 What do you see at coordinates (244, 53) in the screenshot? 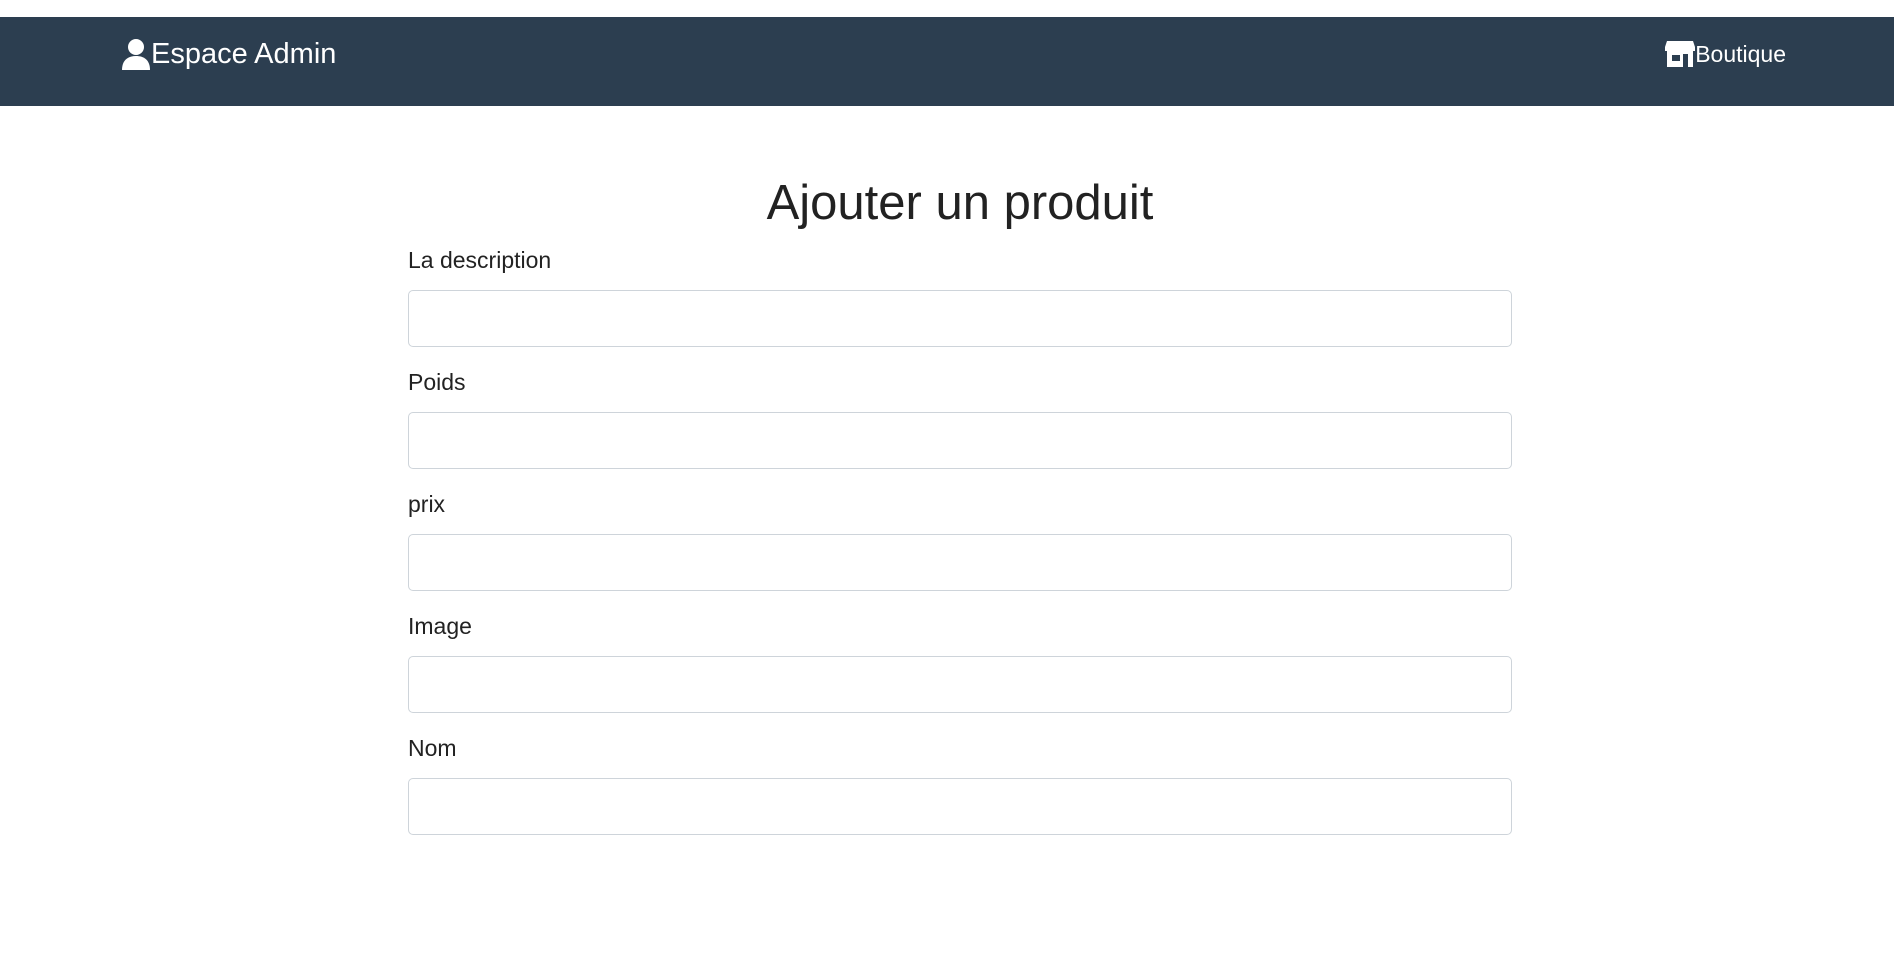
I see `brand-label: Espace Admin` at bounding box center [244, 53].